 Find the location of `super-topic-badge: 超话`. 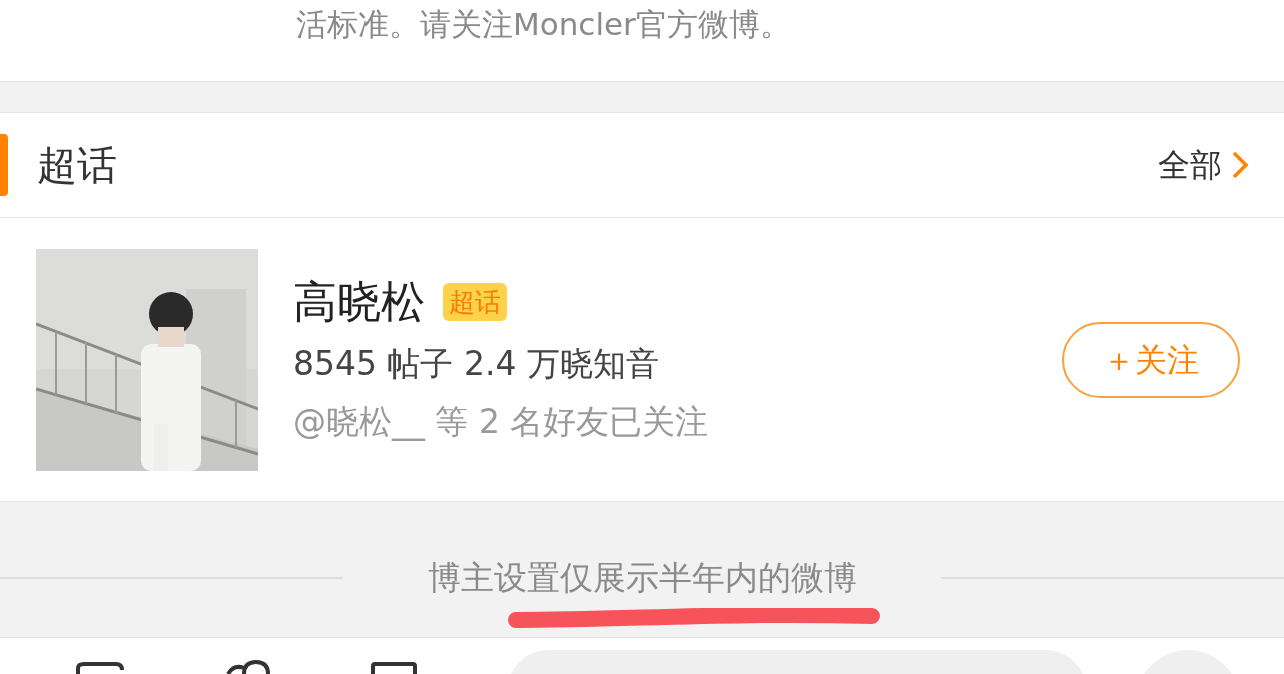

super-topic-badge: 超话 is located at coordinates (475, 301).